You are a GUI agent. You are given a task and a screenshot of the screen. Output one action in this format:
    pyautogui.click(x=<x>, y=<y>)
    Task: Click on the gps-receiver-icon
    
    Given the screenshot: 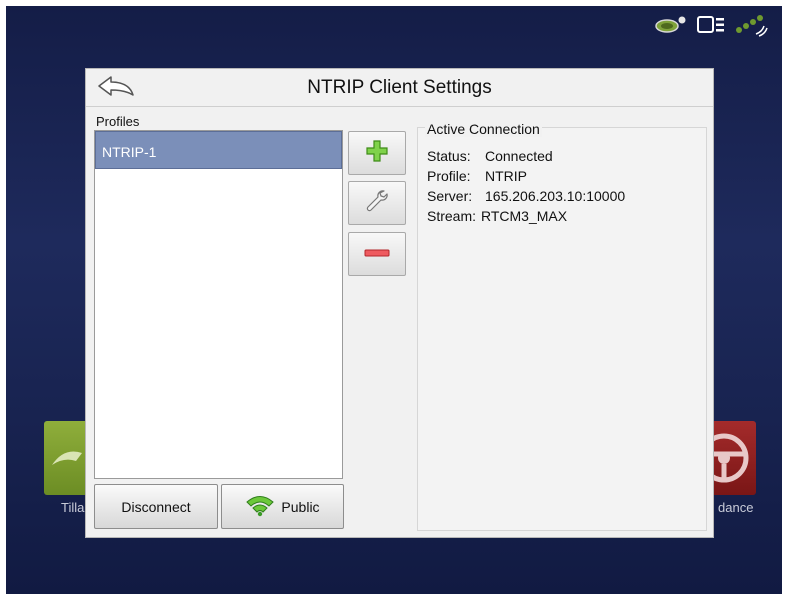 What is the action you would take?
    pyautogui.click(x=671, y=25)
    